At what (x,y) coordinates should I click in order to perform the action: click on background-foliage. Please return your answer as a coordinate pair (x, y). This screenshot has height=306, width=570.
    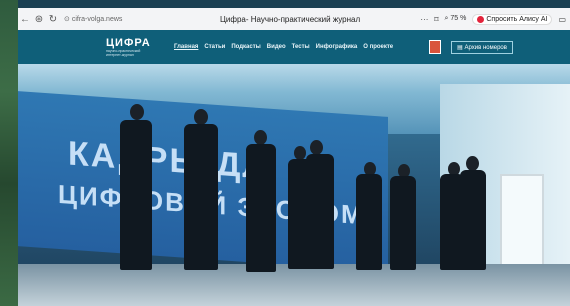
    Looking at the image, I should click on (9, 153).